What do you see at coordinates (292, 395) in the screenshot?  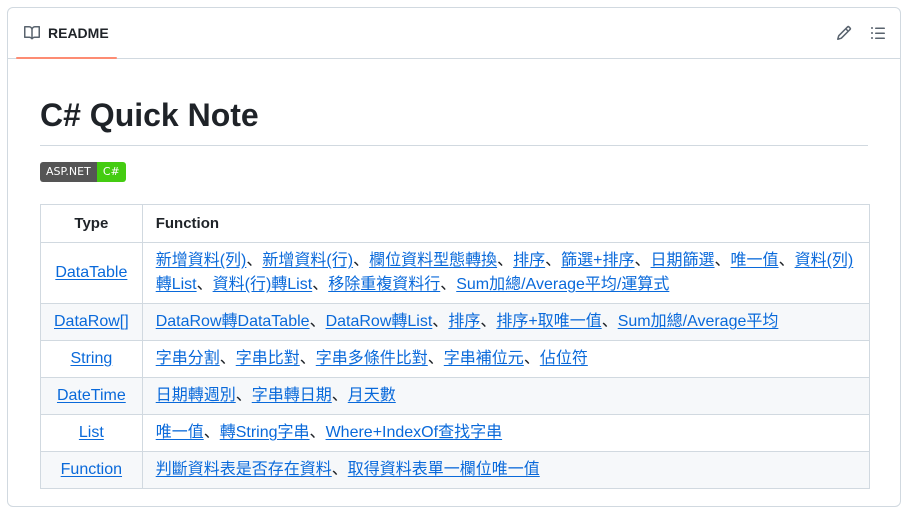 I see `function-link: 字串轉日期` at bounding box center [292, 395].